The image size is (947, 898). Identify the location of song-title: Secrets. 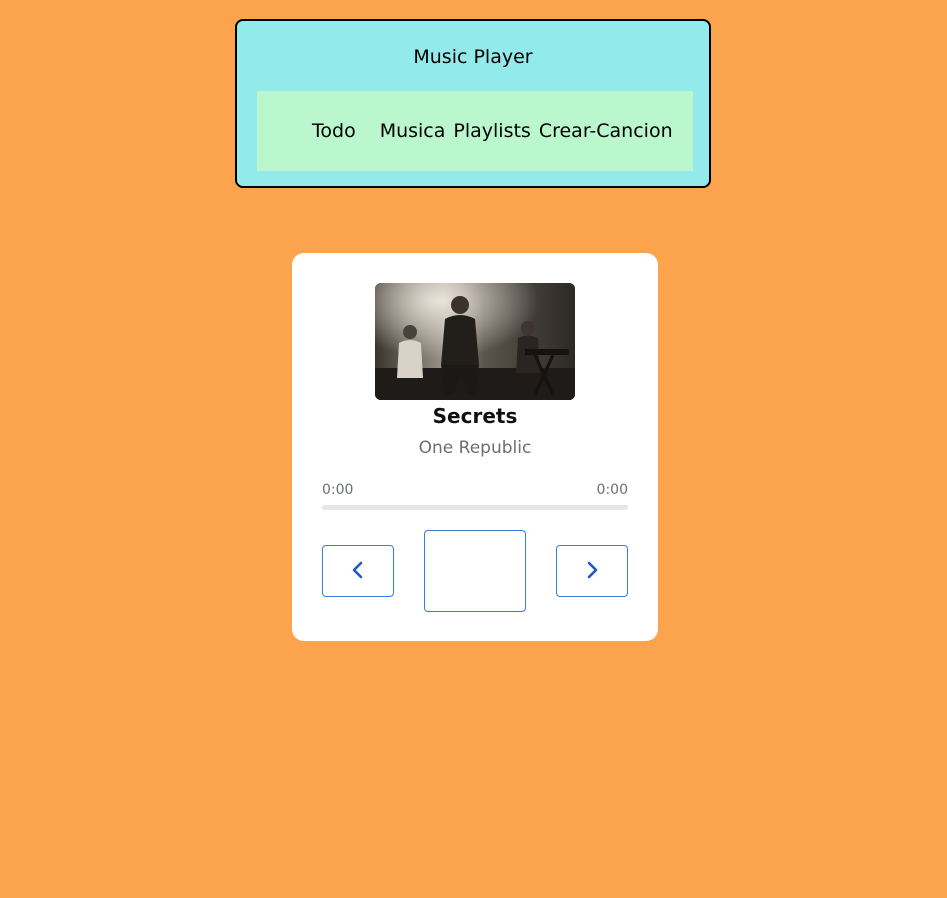
(475, 416).